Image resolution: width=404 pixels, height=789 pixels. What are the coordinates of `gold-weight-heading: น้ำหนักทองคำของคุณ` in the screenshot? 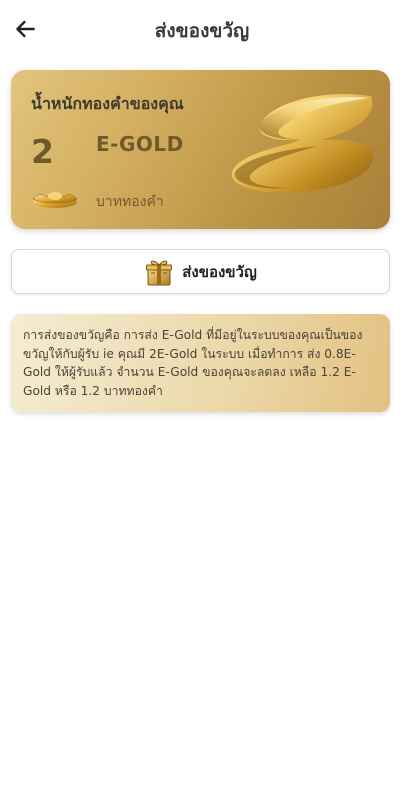 It's located at (107, 103).